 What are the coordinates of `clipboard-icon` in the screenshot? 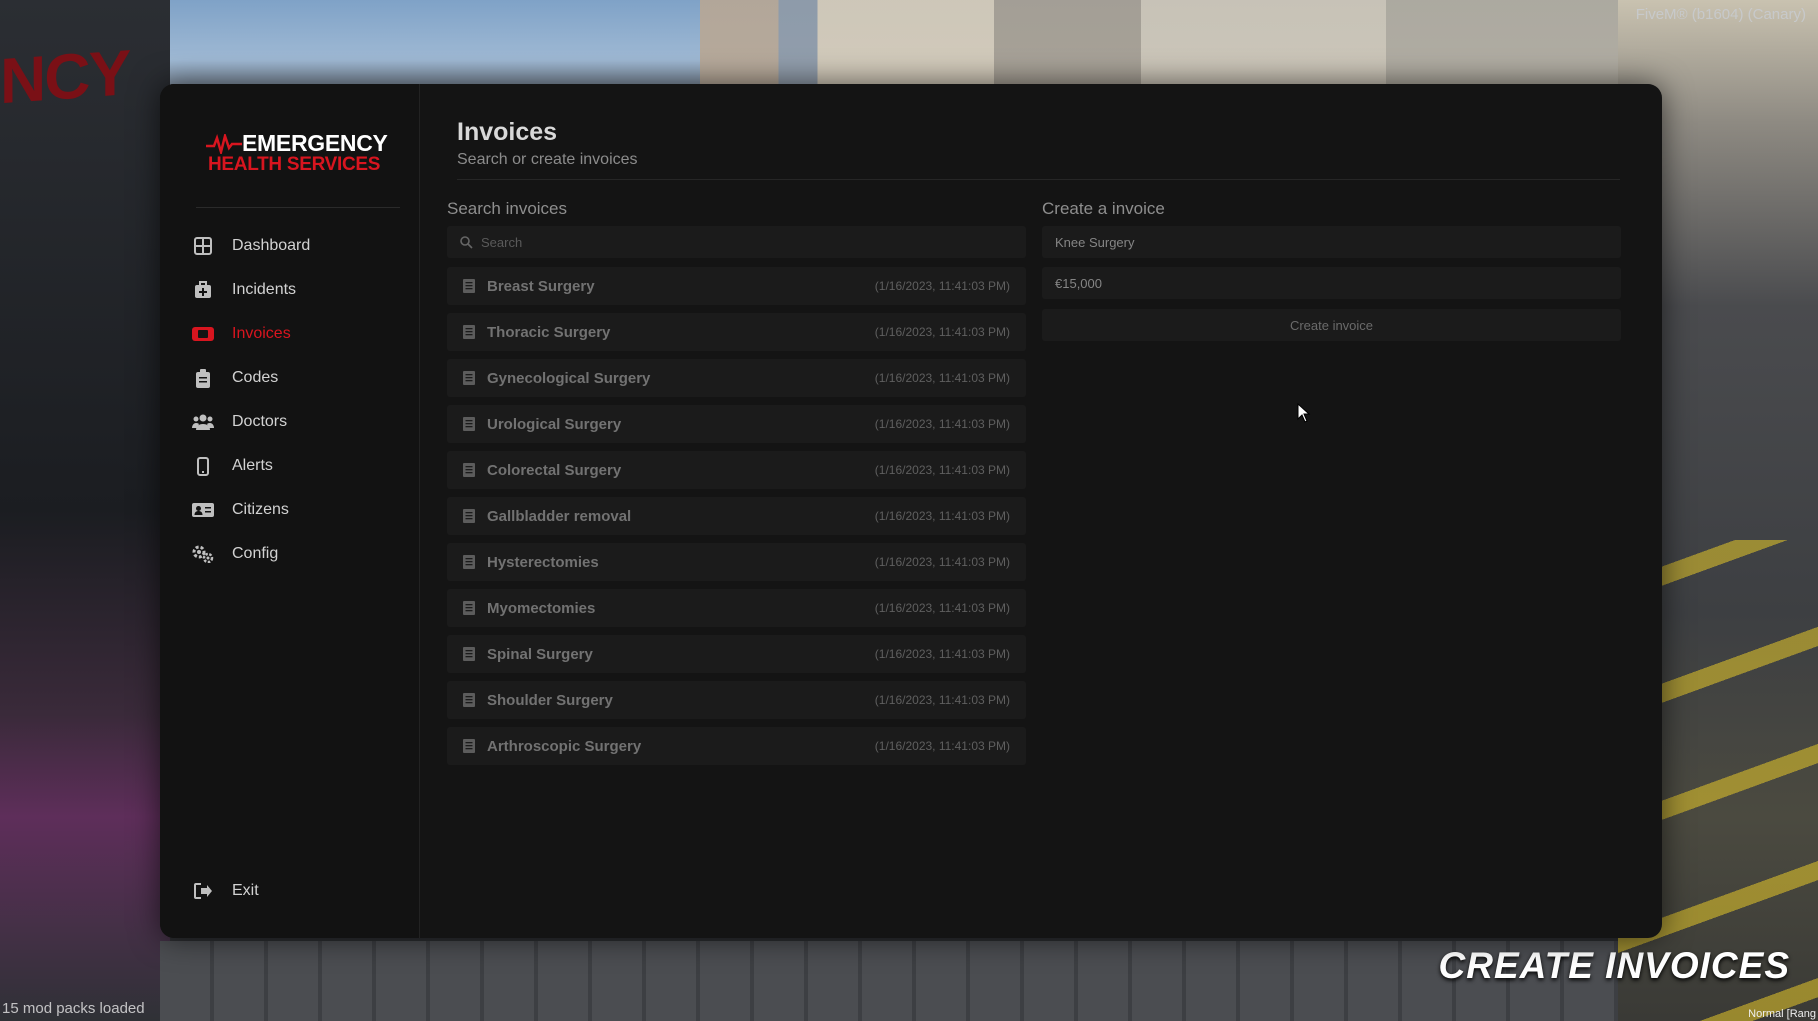 It's located at (203, 378).